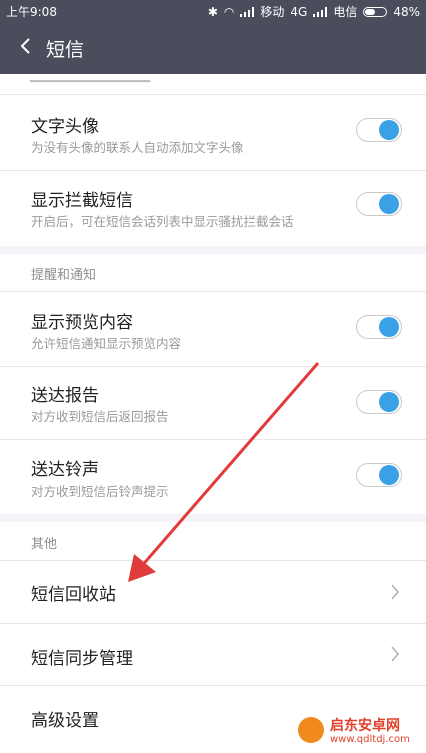 The height and width of the screenshot is (753, 426). Describe the element at coordinates (213, 592) in the screenshot. I see `setting-recycle-bin: 短信回收站` at that location.